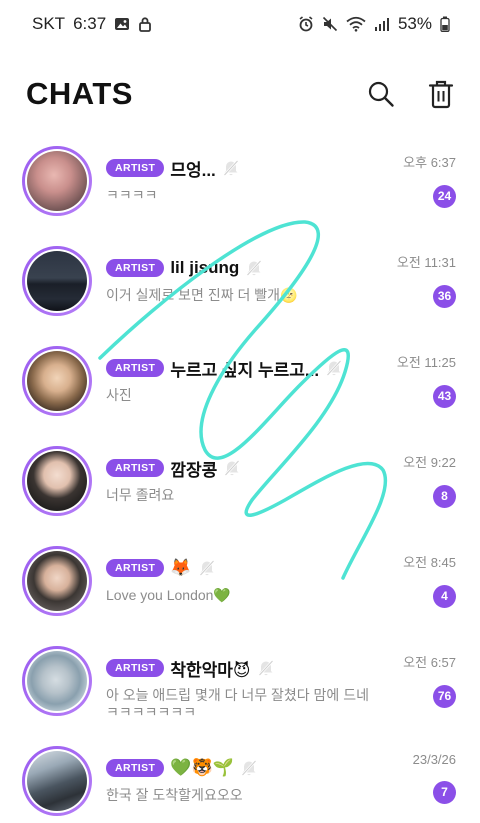 The image size is (480, 823). What do you see at coordinates (356, 24) in the screenshot?
I see `wifi-icon` at bounding box center [356, 24].